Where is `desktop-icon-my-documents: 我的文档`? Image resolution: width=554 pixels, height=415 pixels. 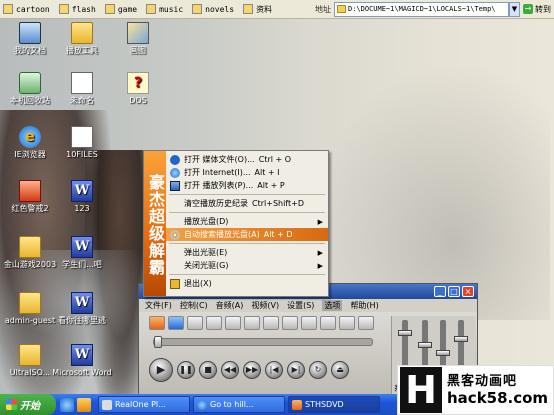
desktop-icon-my-documents: 我的文档 is located at coordinates (30, 39).